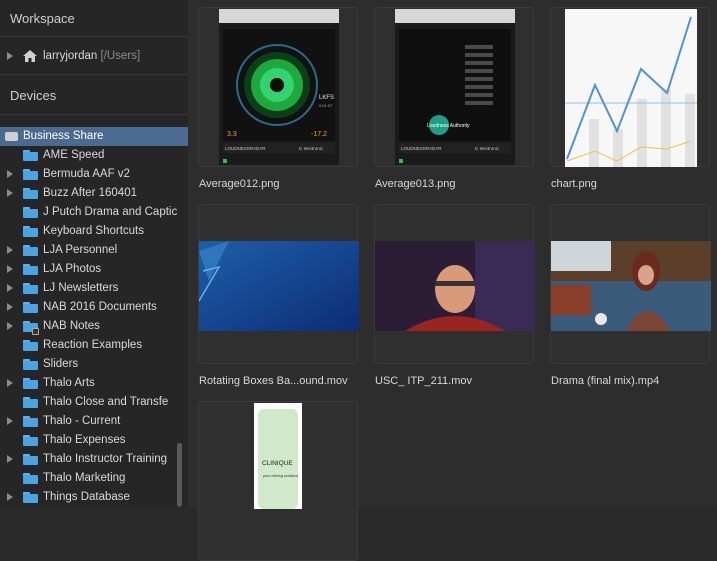  I want to click on sidebar-item-label: Sliders, so click(61, 364).